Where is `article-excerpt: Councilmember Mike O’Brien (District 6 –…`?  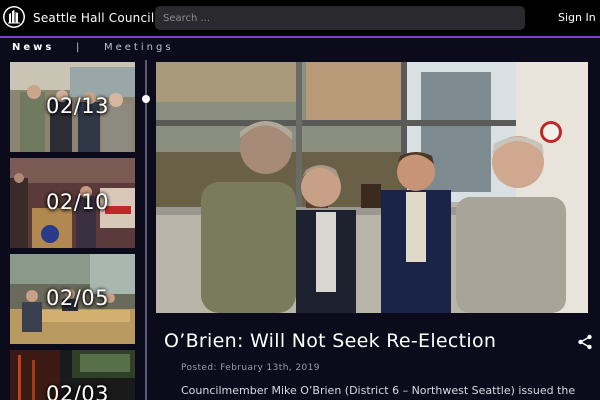 article-excerpt: Councilmember Mike O’Brien (District 6 –… is located at coordinates (378, 390).